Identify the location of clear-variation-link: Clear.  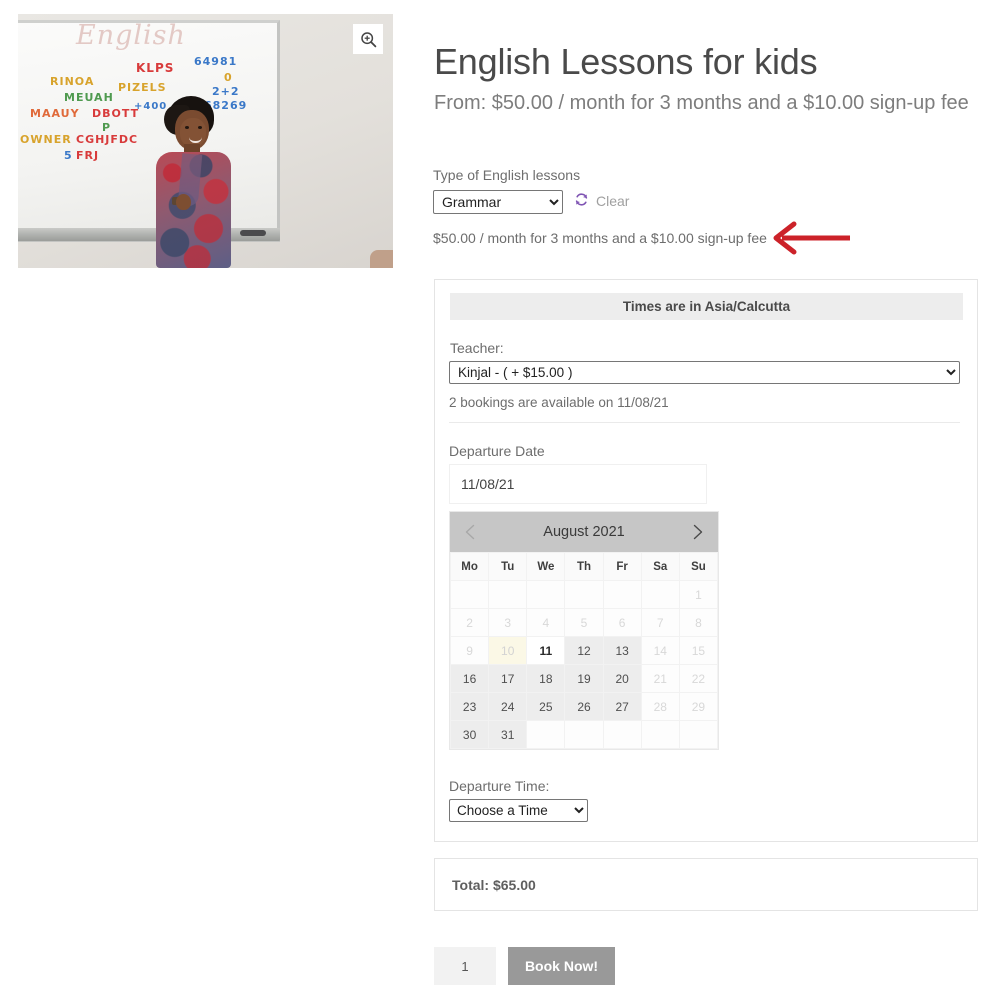
(601, 201).